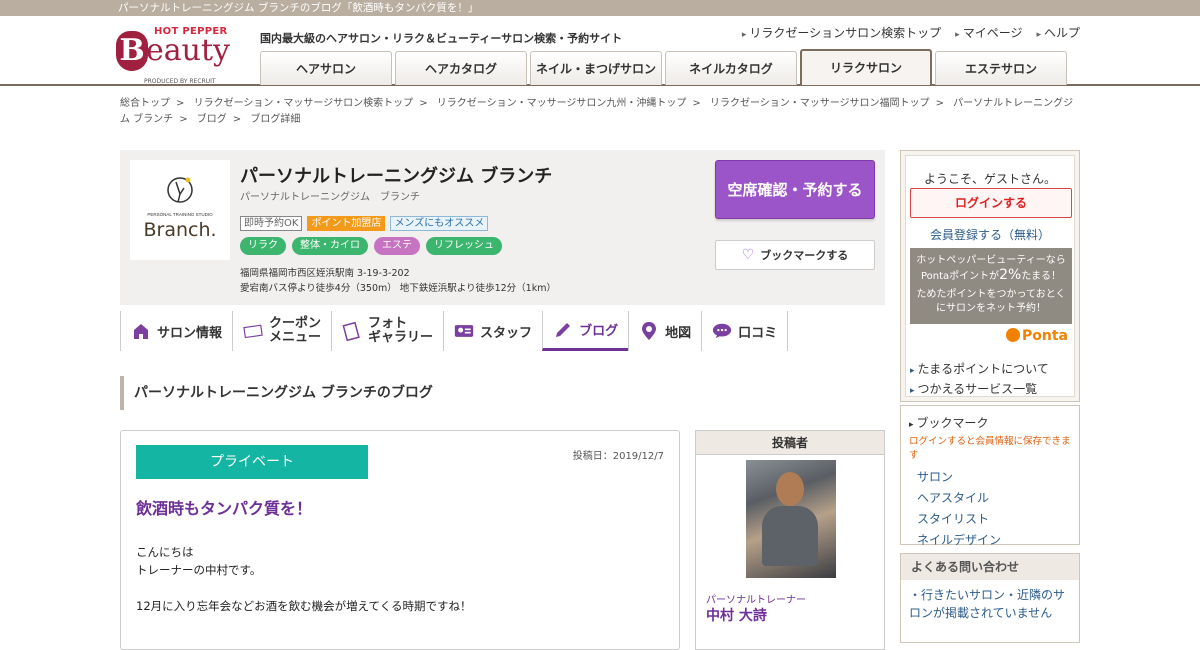  Describe the element at coordinates (180, 214) in the screenshot. I see `logo-sub-text: PERSONAL TRAINING STUDIO` at that location.